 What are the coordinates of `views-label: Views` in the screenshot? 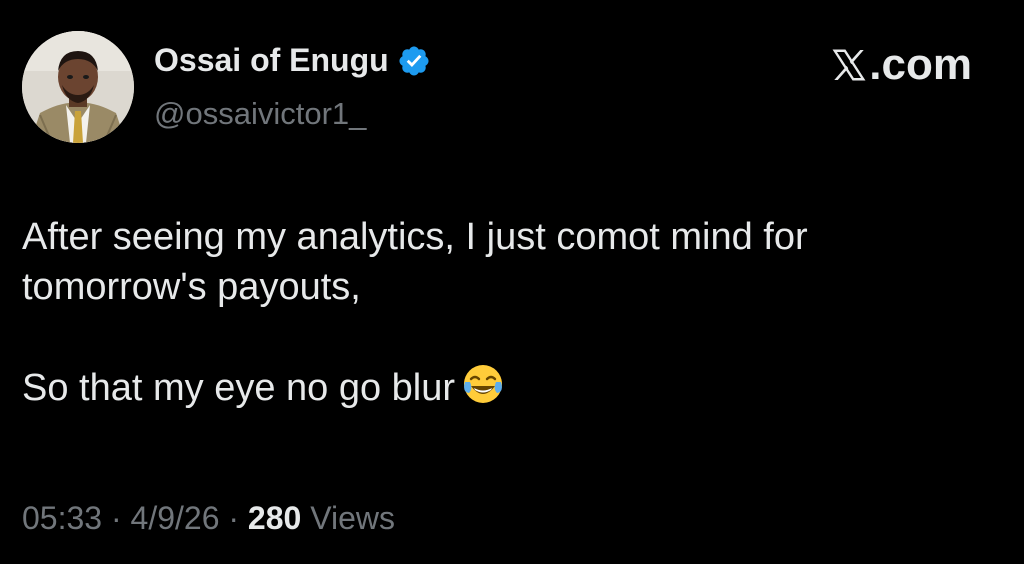 It's located at (348, 518).